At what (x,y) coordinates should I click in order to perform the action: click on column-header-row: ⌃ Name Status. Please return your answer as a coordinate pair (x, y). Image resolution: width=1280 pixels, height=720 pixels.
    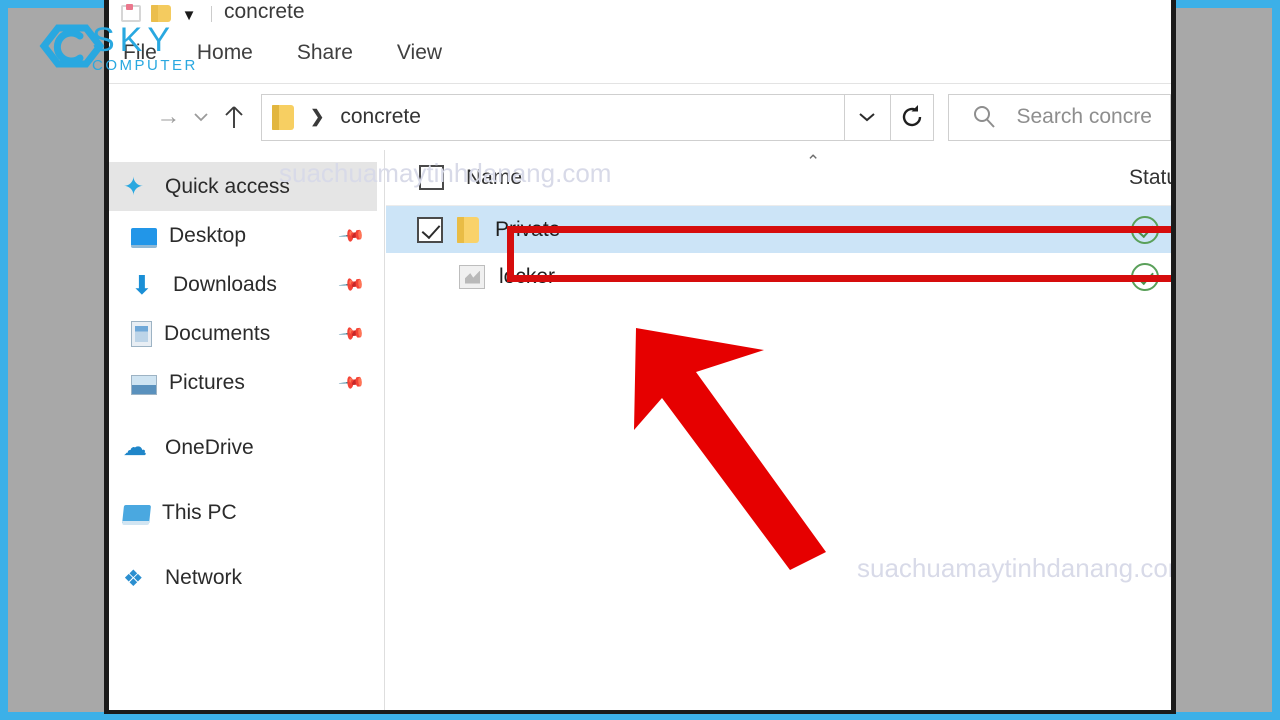
    Looking at the image, I should click on (778, 178).